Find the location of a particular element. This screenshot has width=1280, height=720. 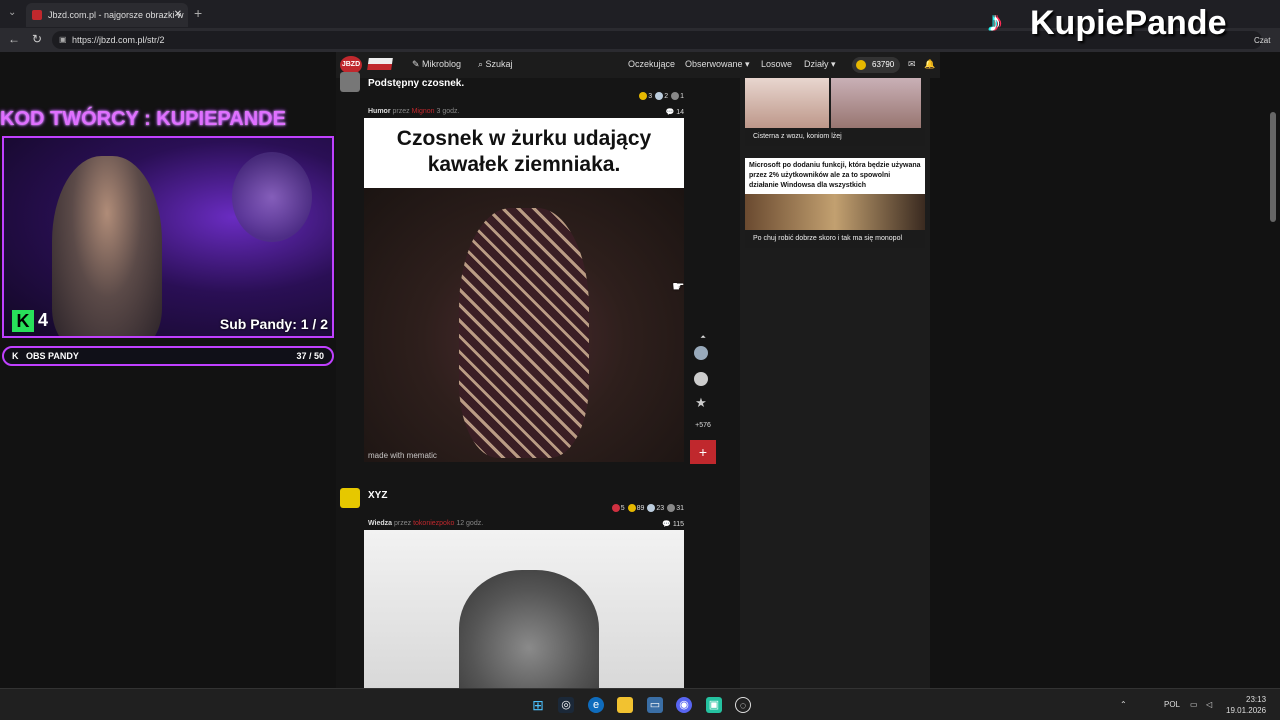

vote-silver: 23 is located at coordinates (655, 508).